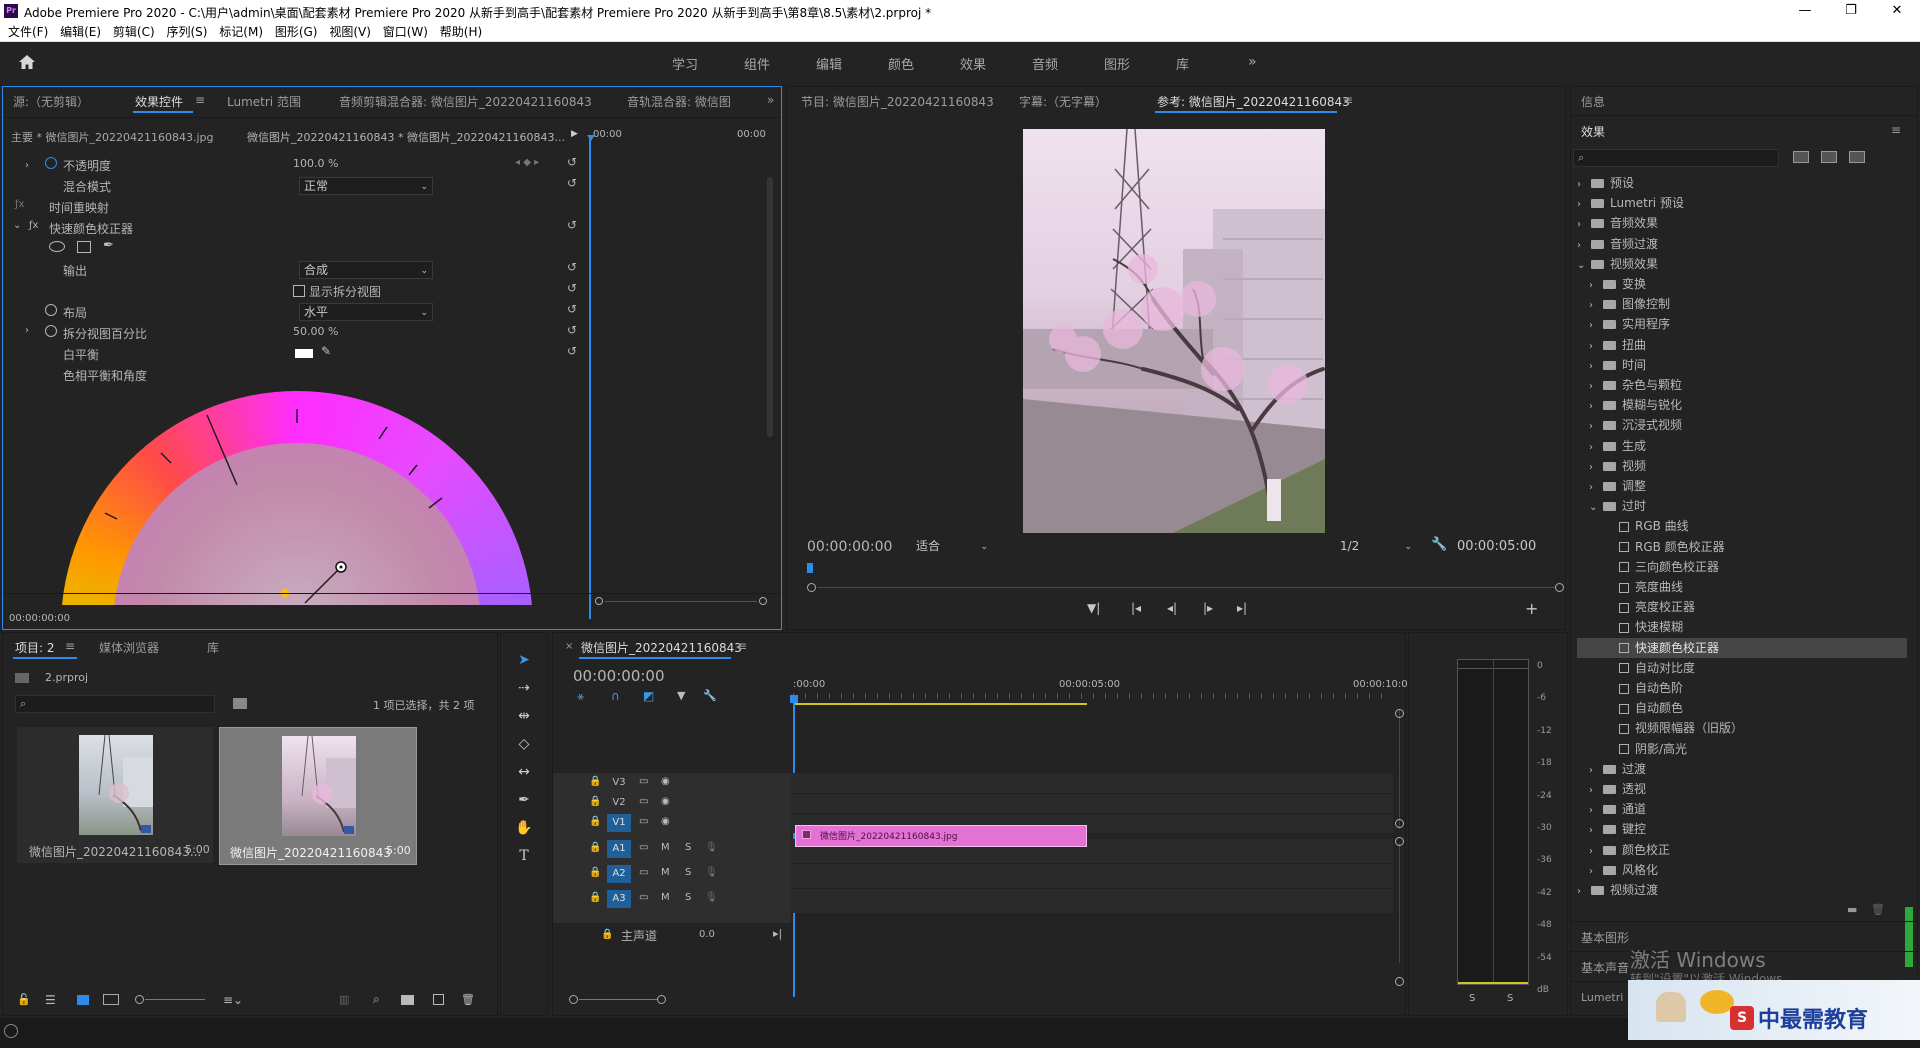 The width and height of the screenshot is (1920, 1048). Describe the element at coordinates (1742, 647) in the screenshot. I see `effect-item: 快速颜色校正器` at that location.